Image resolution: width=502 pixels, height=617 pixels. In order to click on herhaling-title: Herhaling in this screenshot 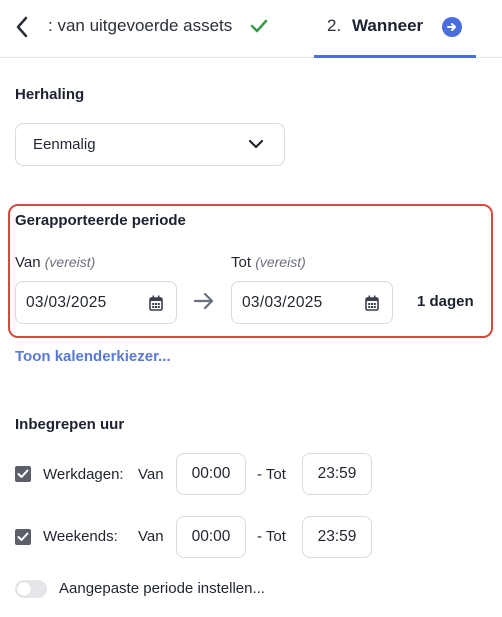, I will do `click(50, 94)`.